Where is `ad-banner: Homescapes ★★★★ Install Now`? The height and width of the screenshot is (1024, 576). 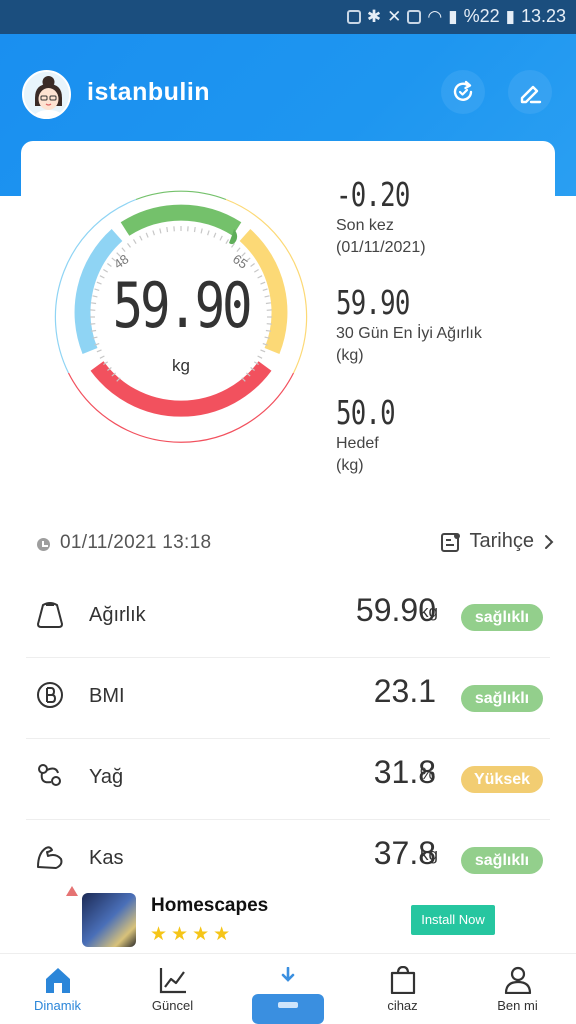 ad-banner: Homescapes ★★★★ Install Now is located at coordinates (288, 916).